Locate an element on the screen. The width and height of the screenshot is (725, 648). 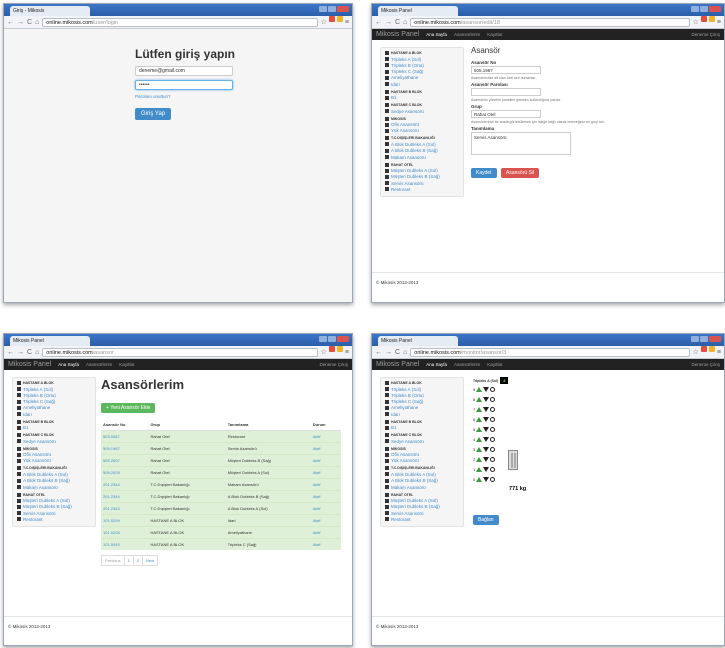
sidebar-item: Tripleks B (Orta) is located at coordinates (54, 395).